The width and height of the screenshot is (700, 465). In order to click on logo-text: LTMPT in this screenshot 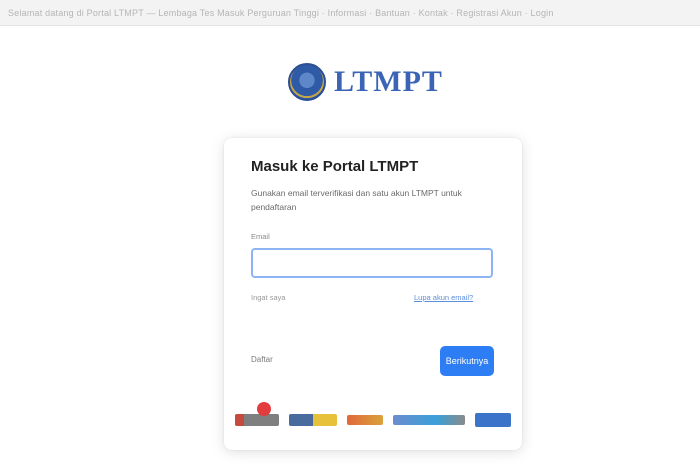, I will do `click(388, 81)`.